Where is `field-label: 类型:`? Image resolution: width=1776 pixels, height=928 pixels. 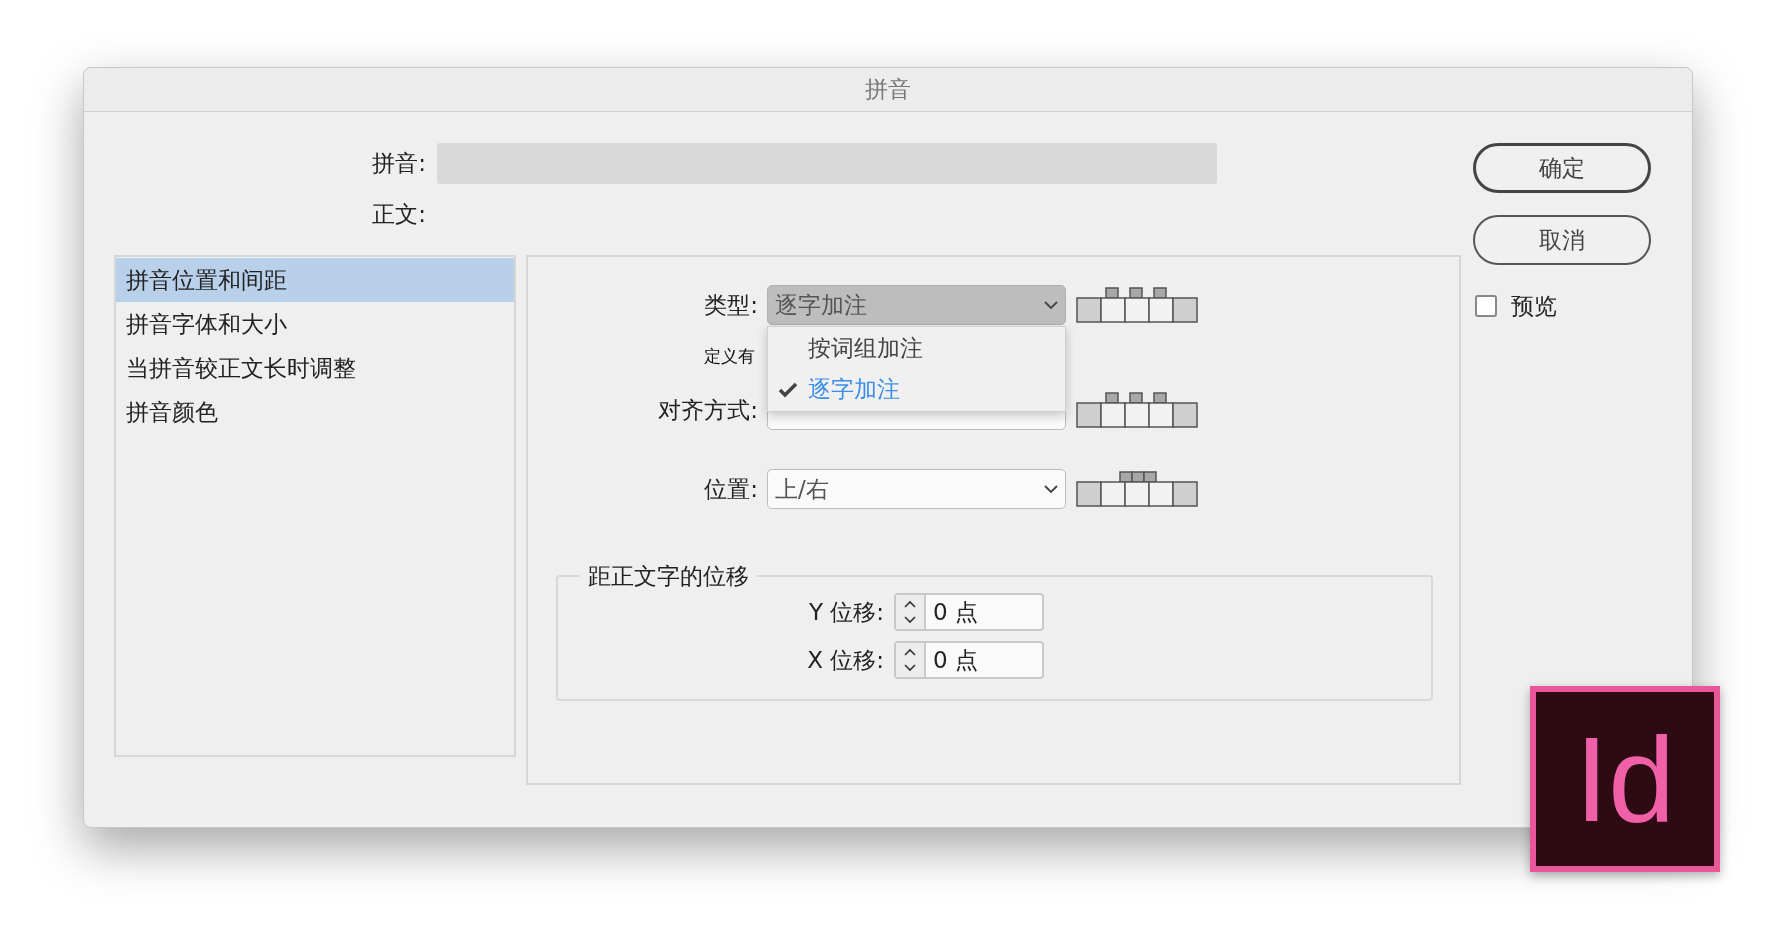 field-label: 类型: is located at coordinates (730, 305).